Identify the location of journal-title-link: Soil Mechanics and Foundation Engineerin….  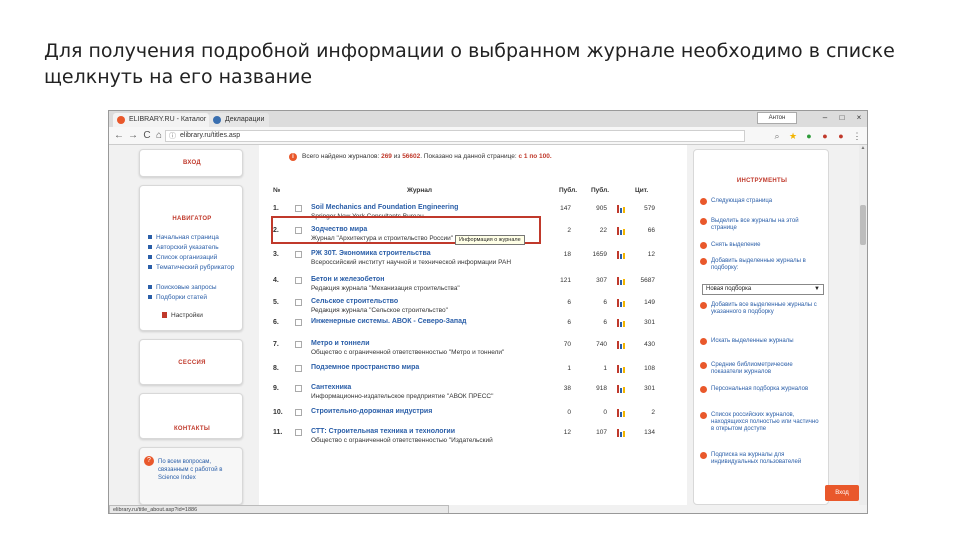
(384, 207).